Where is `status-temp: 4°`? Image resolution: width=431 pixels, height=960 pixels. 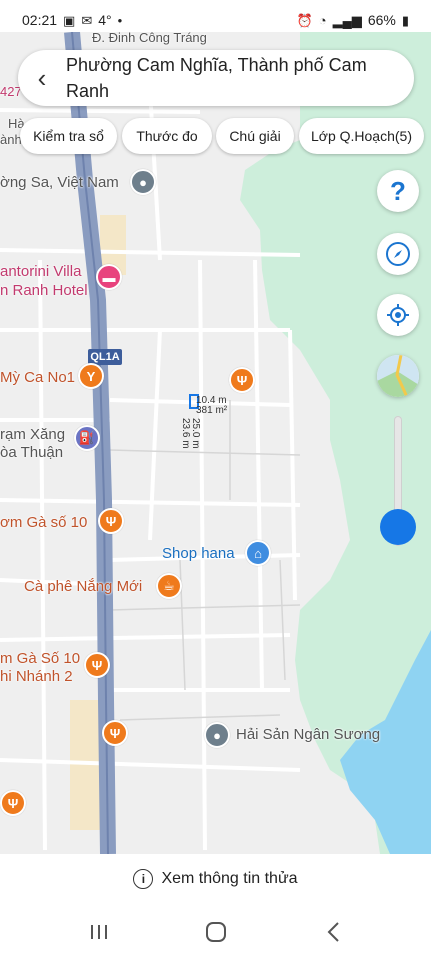
status-temp: 4° is located at coordinates (105, 20).